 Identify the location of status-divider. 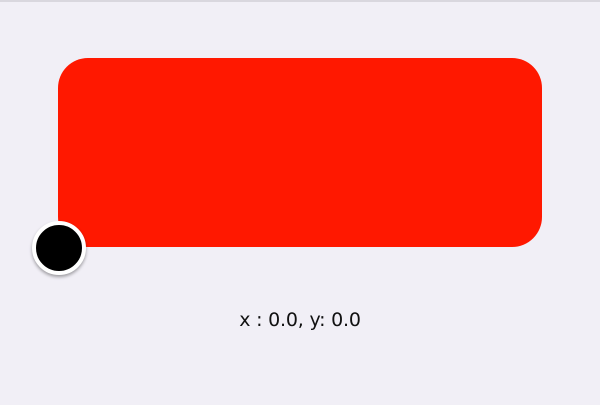
(300, 1).